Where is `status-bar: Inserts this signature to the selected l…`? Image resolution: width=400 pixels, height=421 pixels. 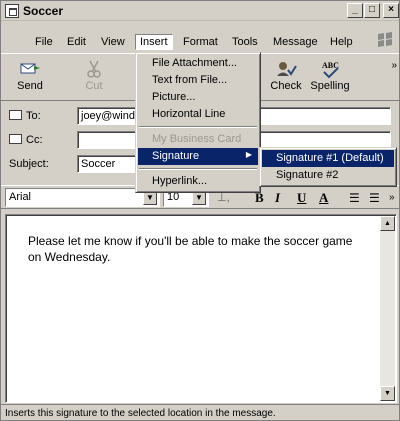
status-bar: Inserts this signature to the selected l… is located at coordinates (200, 412).